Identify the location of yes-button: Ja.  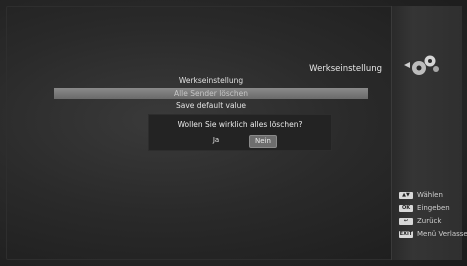
(216, 140).